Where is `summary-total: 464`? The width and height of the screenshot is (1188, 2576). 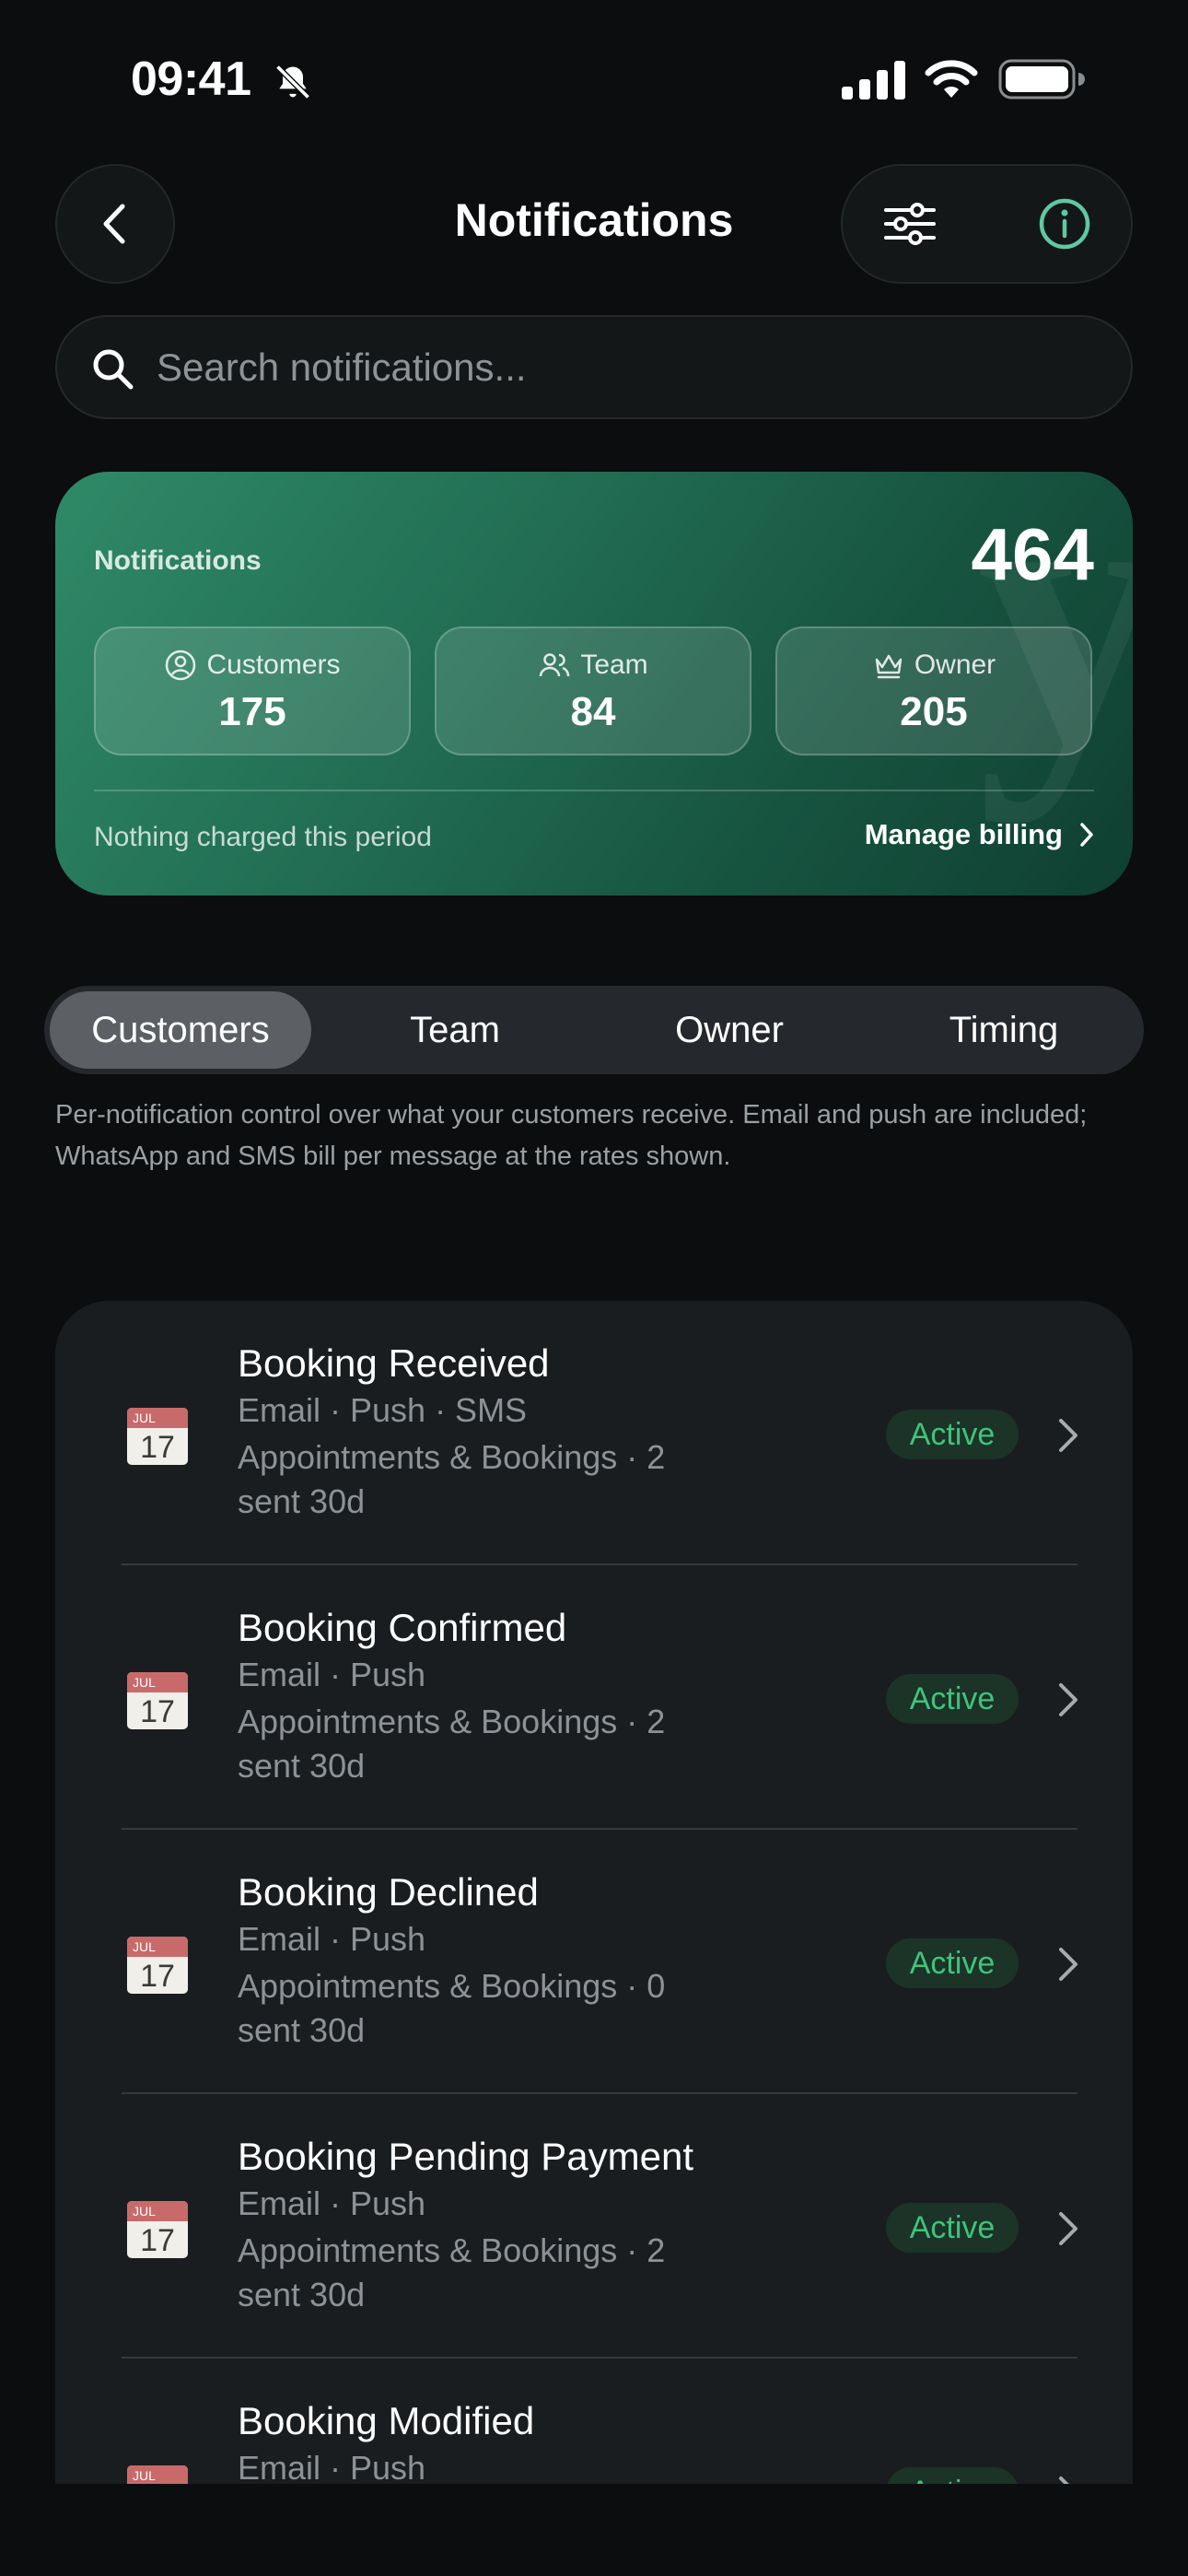 summary-total: 464 is located at coordinates (1032, 554).